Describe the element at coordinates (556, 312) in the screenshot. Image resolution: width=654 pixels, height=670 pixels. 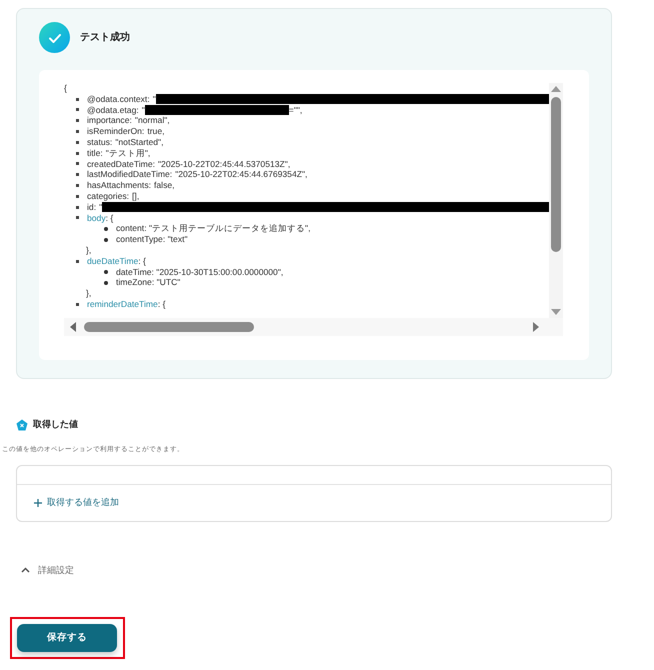
I see `scroll-down-icon` at that location.